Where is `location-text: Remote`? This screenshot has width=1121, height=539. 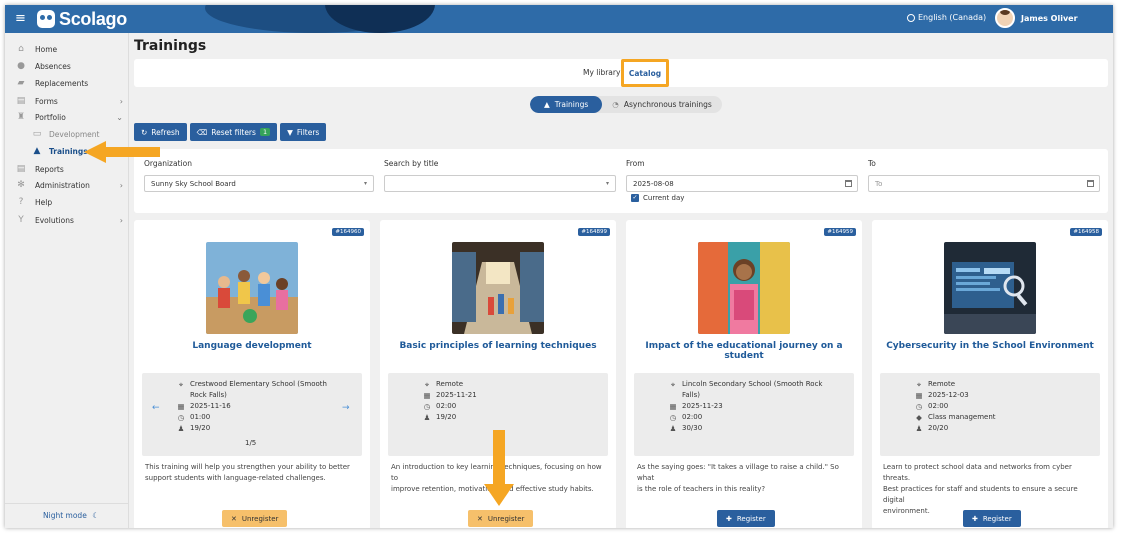 location-text: Remote is located at coordinates (450, 384).